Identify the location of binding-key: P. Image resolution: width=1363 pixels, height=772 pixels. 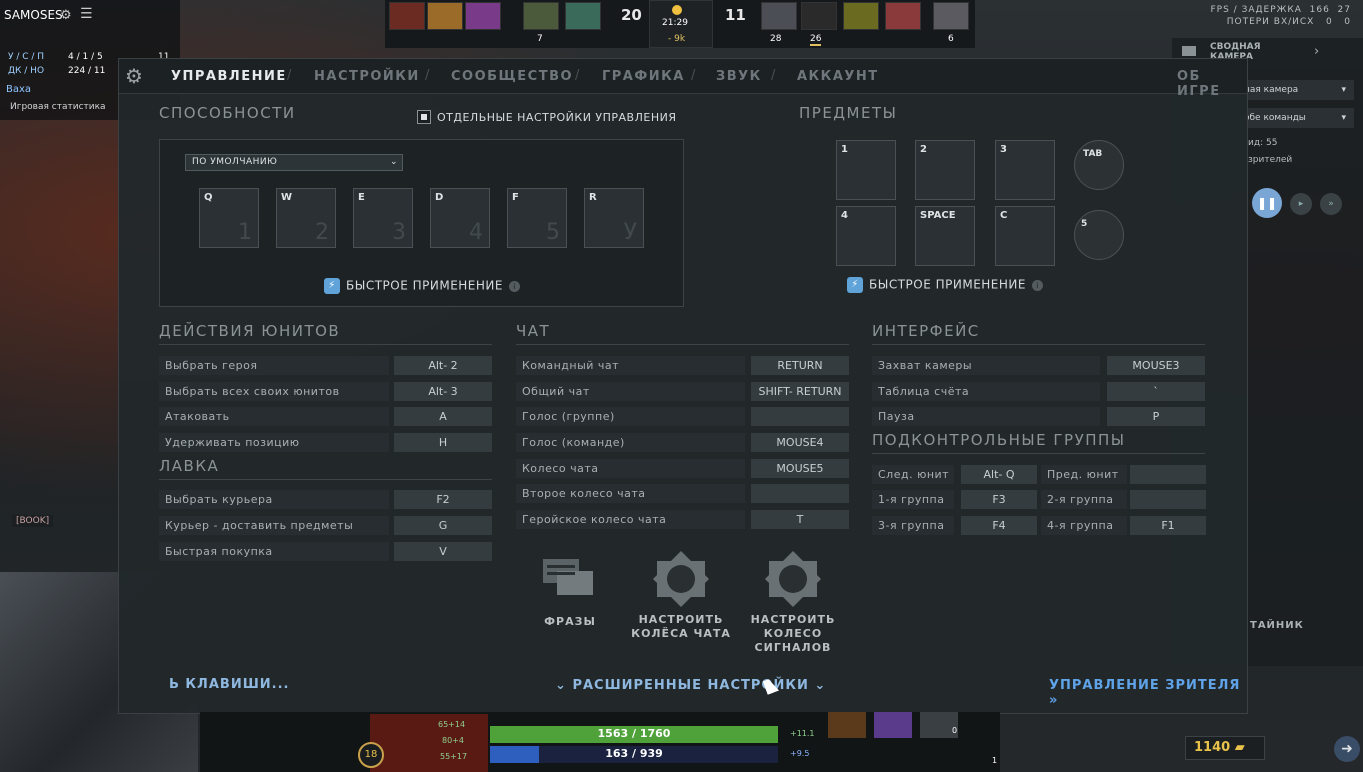
(1156, 416).